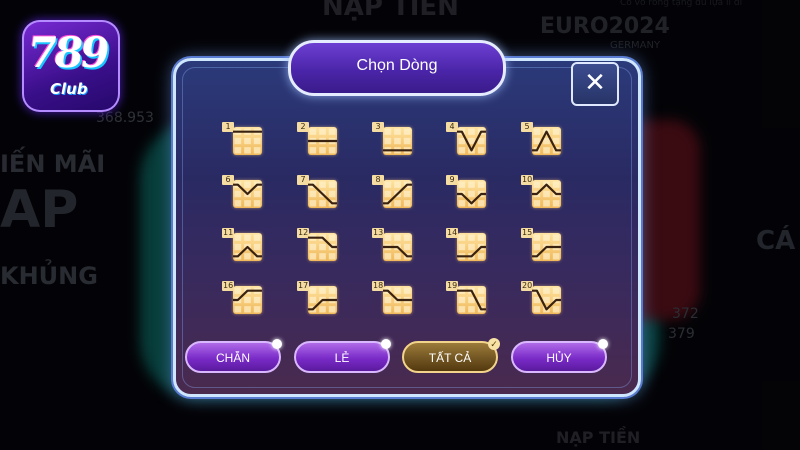 The width and height of the screenshot is (800, 450). Describe the element at coordinates (67, 52) in the screenshot. I see `logo-number: 789` at that location.